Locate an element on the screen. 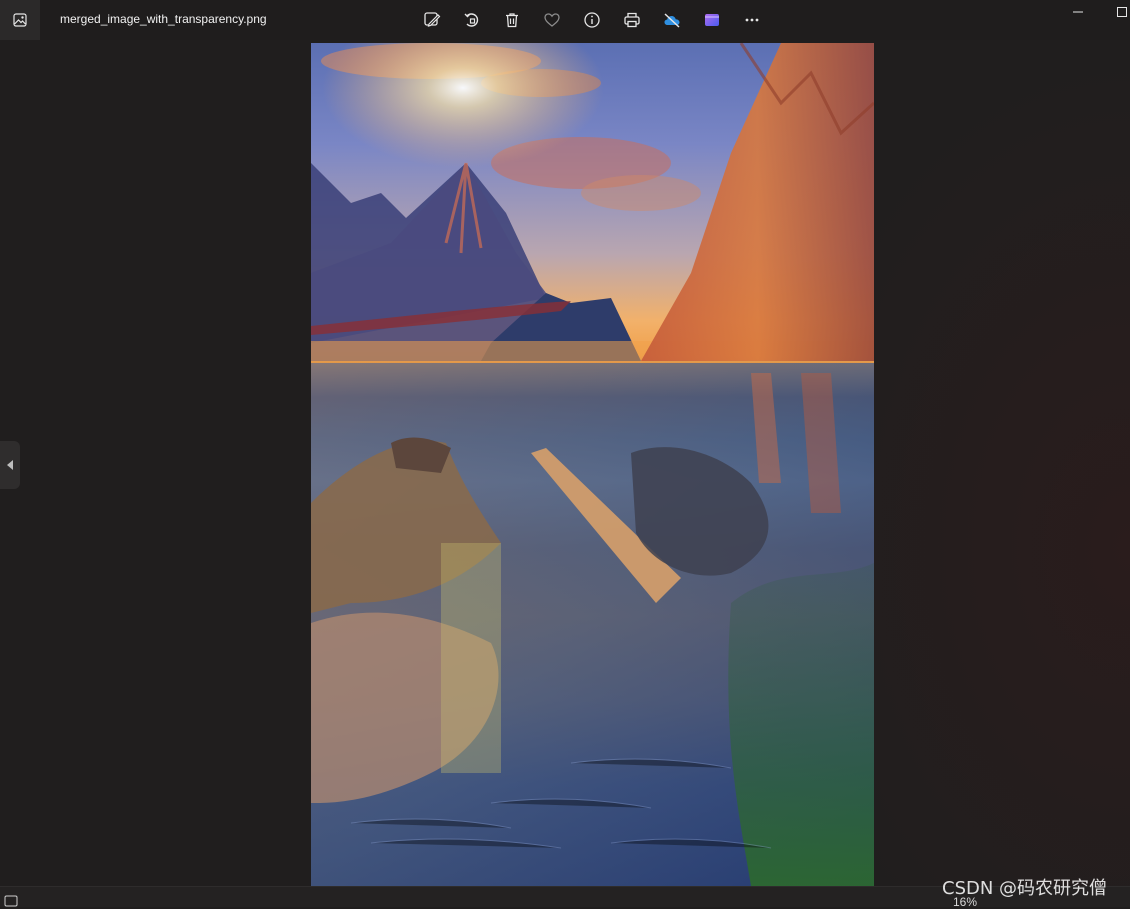 This screenshot has width=1130, height=909. chevron-left-icon is located at coordinates (10, 465).